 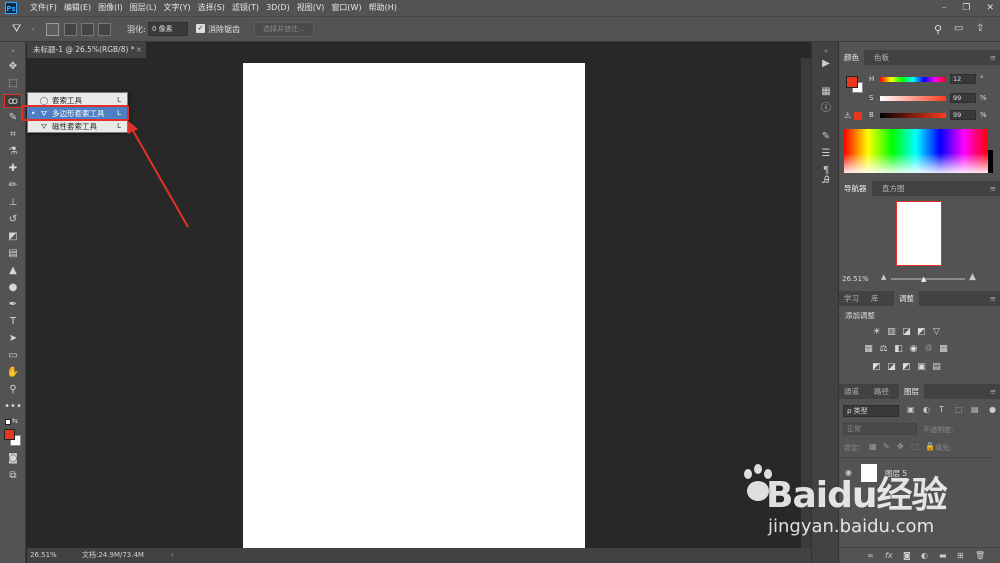 I want to click on tab-channels: 通道, so click(x=851, y=391).